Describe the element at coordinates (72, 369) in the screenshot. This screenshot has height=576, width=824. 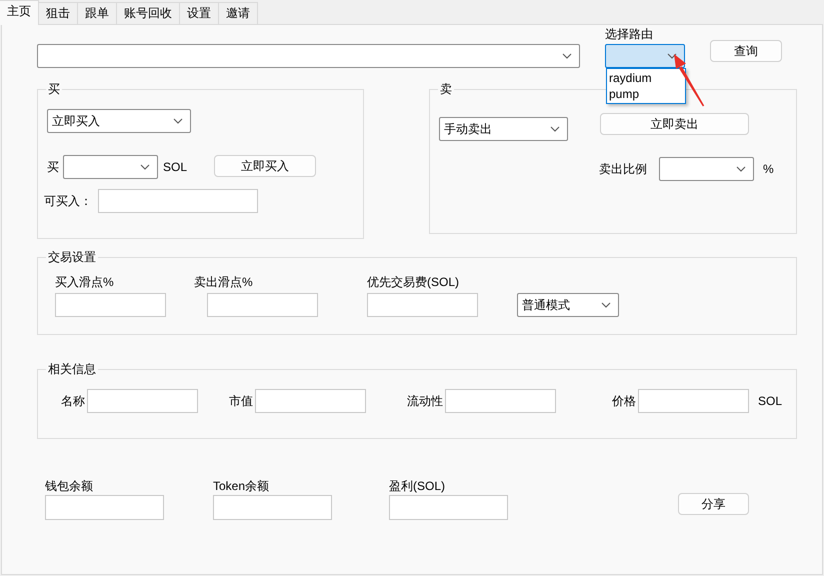
I see `group-title: 相关信息` at that location.